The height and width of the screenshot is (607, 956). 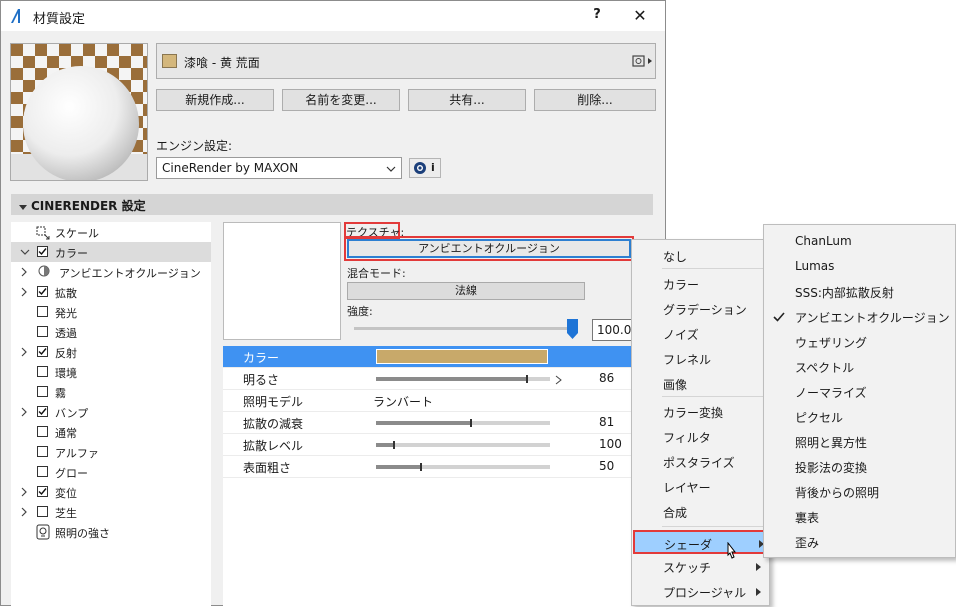 What do you see at coordinates (700, 592) in the screenshot?
I see `menu-item: プロシージャル` at bounding box center [700, 592].